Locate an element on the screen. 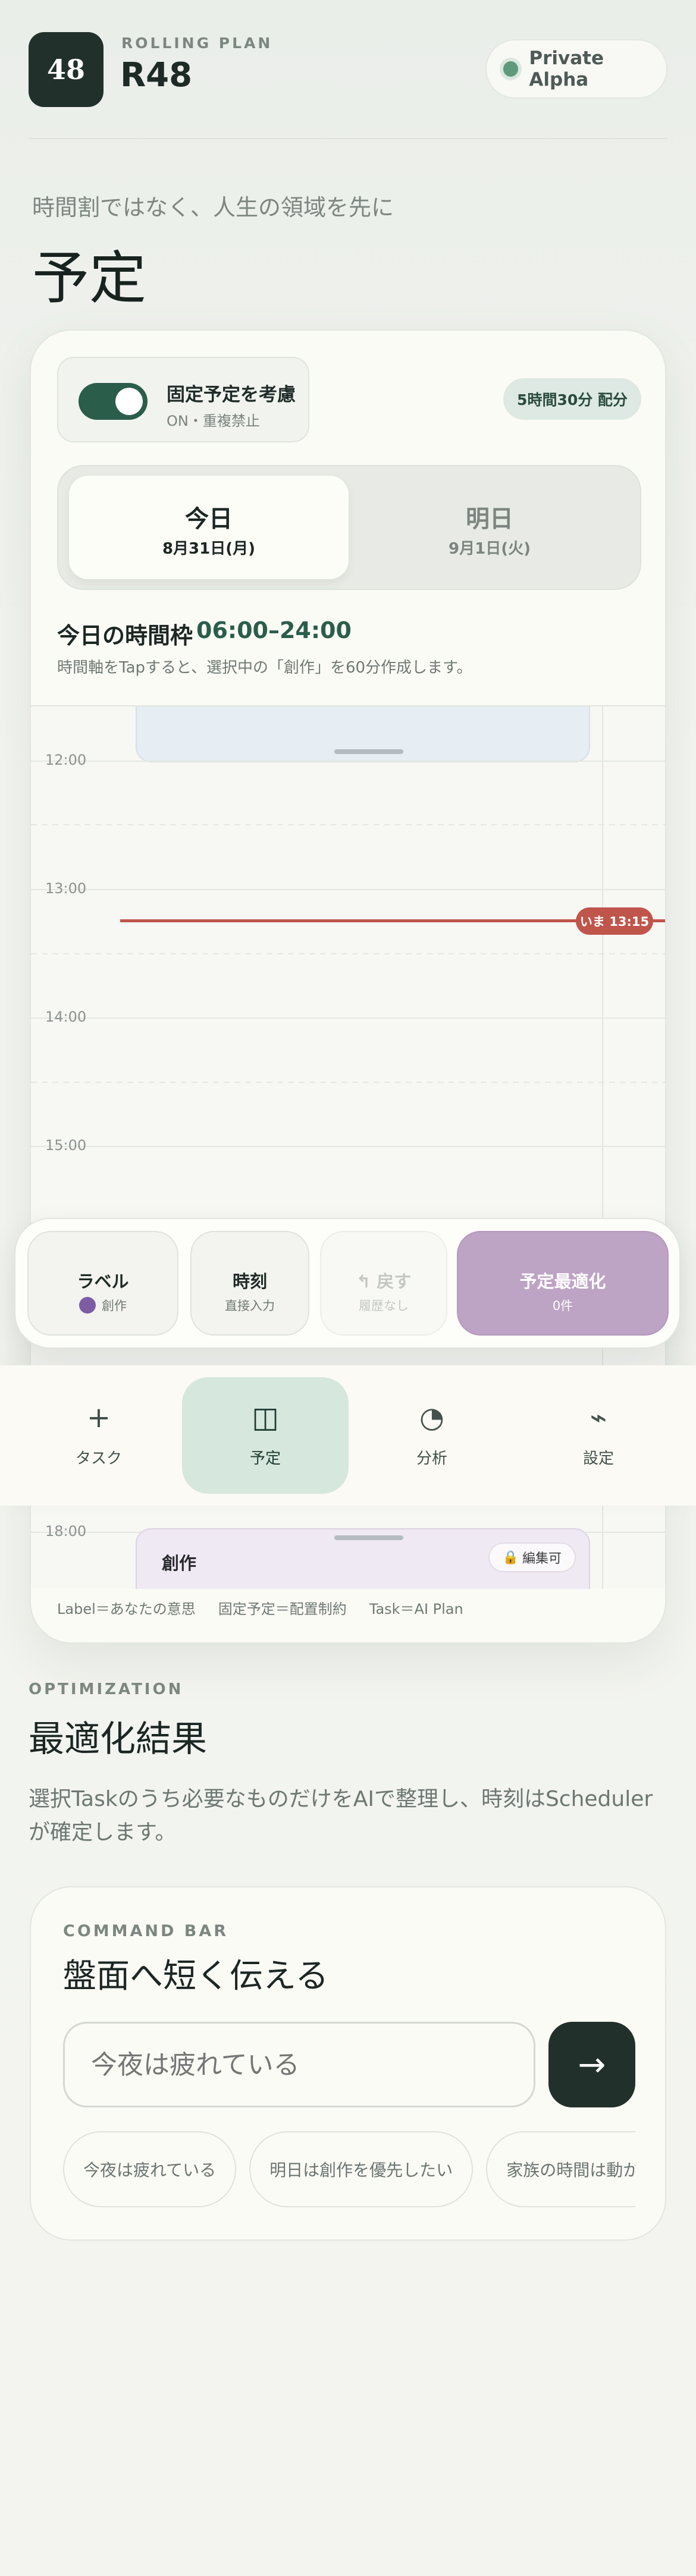 This screenshot has height=2576, width=696. nav-schedule: ◫ 予定 is located at coordinates (265, 1435).